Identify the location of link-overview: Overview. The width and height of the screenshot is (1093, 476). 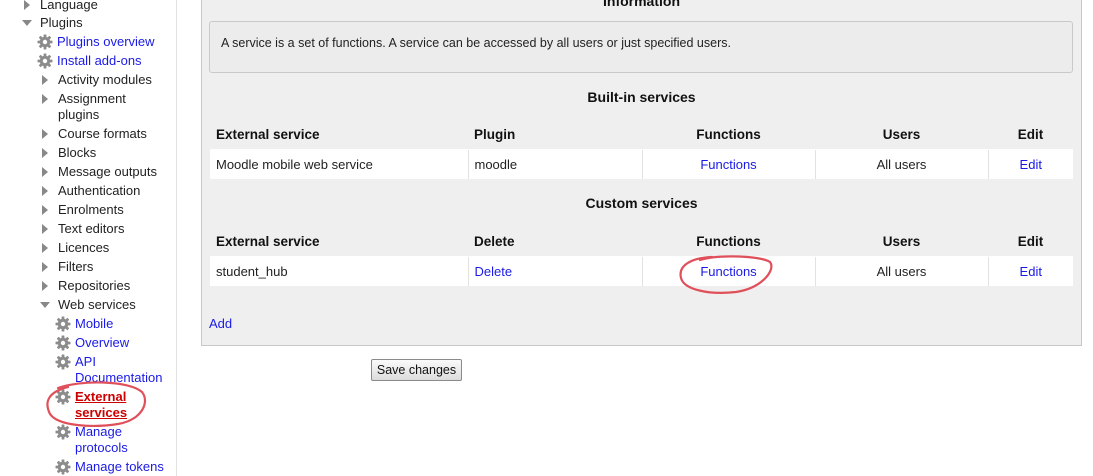
(92, 343).